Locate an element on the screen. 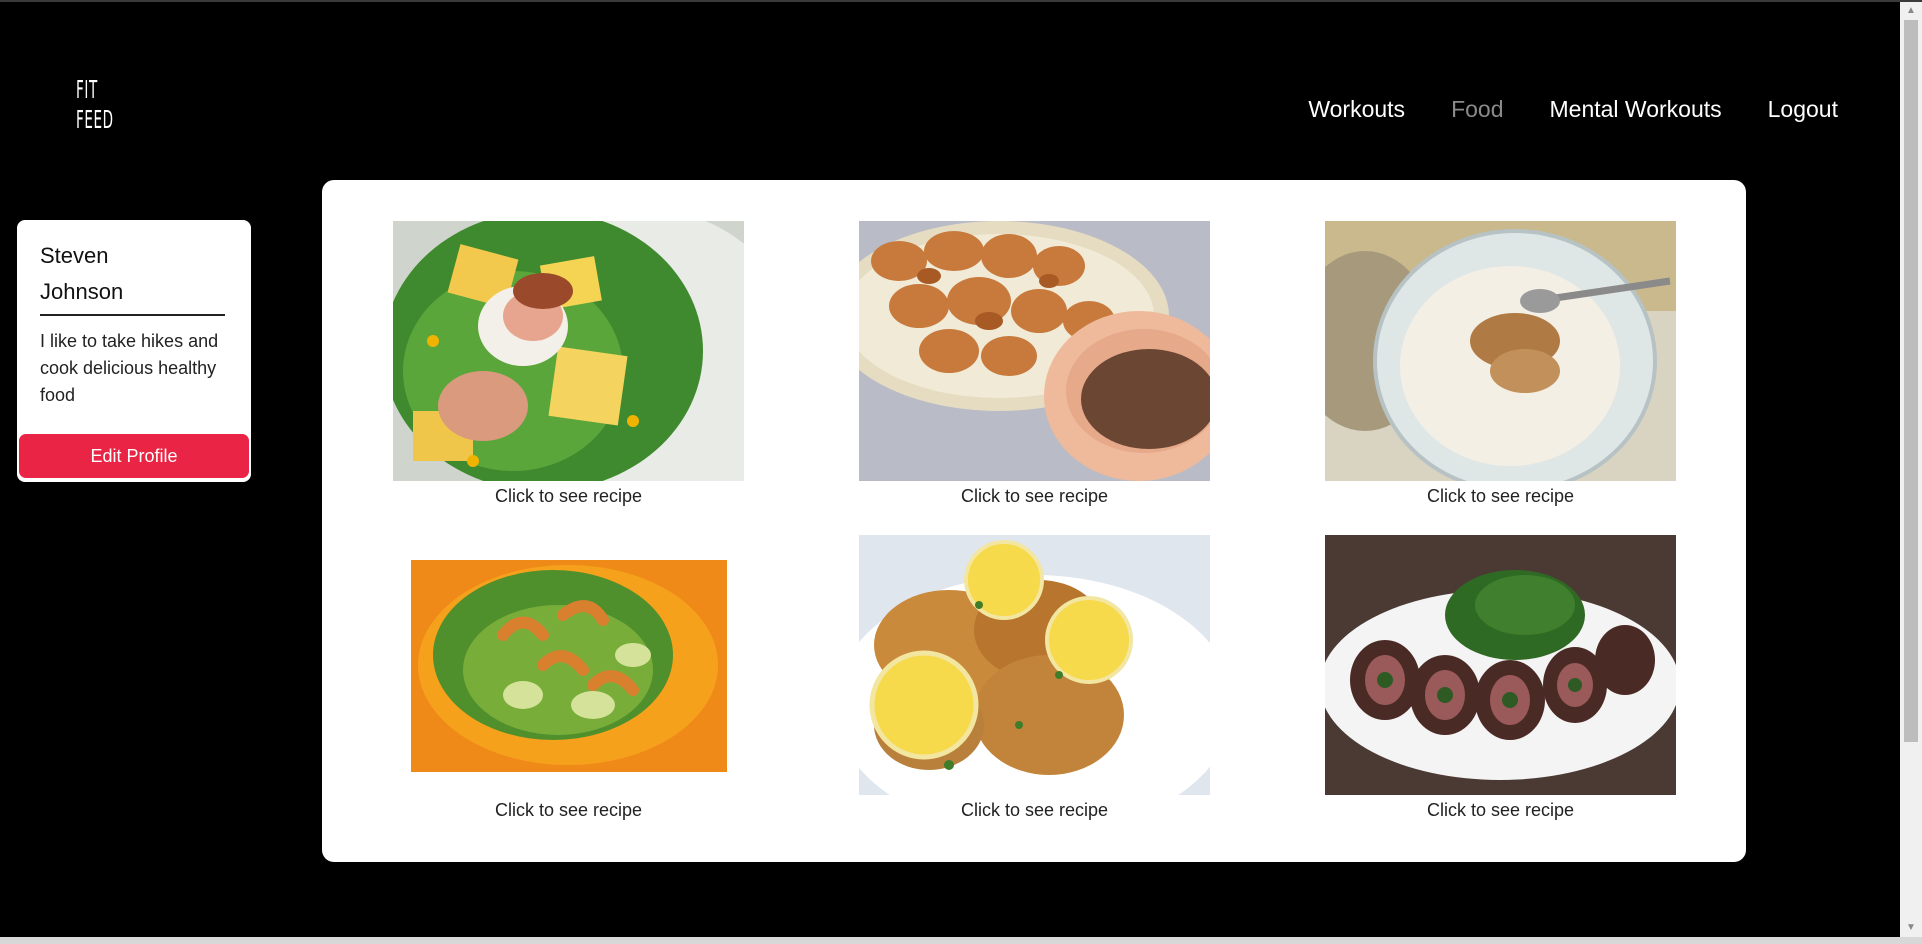  food-image-scallop-mango-salad is located at coordinates (568, 351).